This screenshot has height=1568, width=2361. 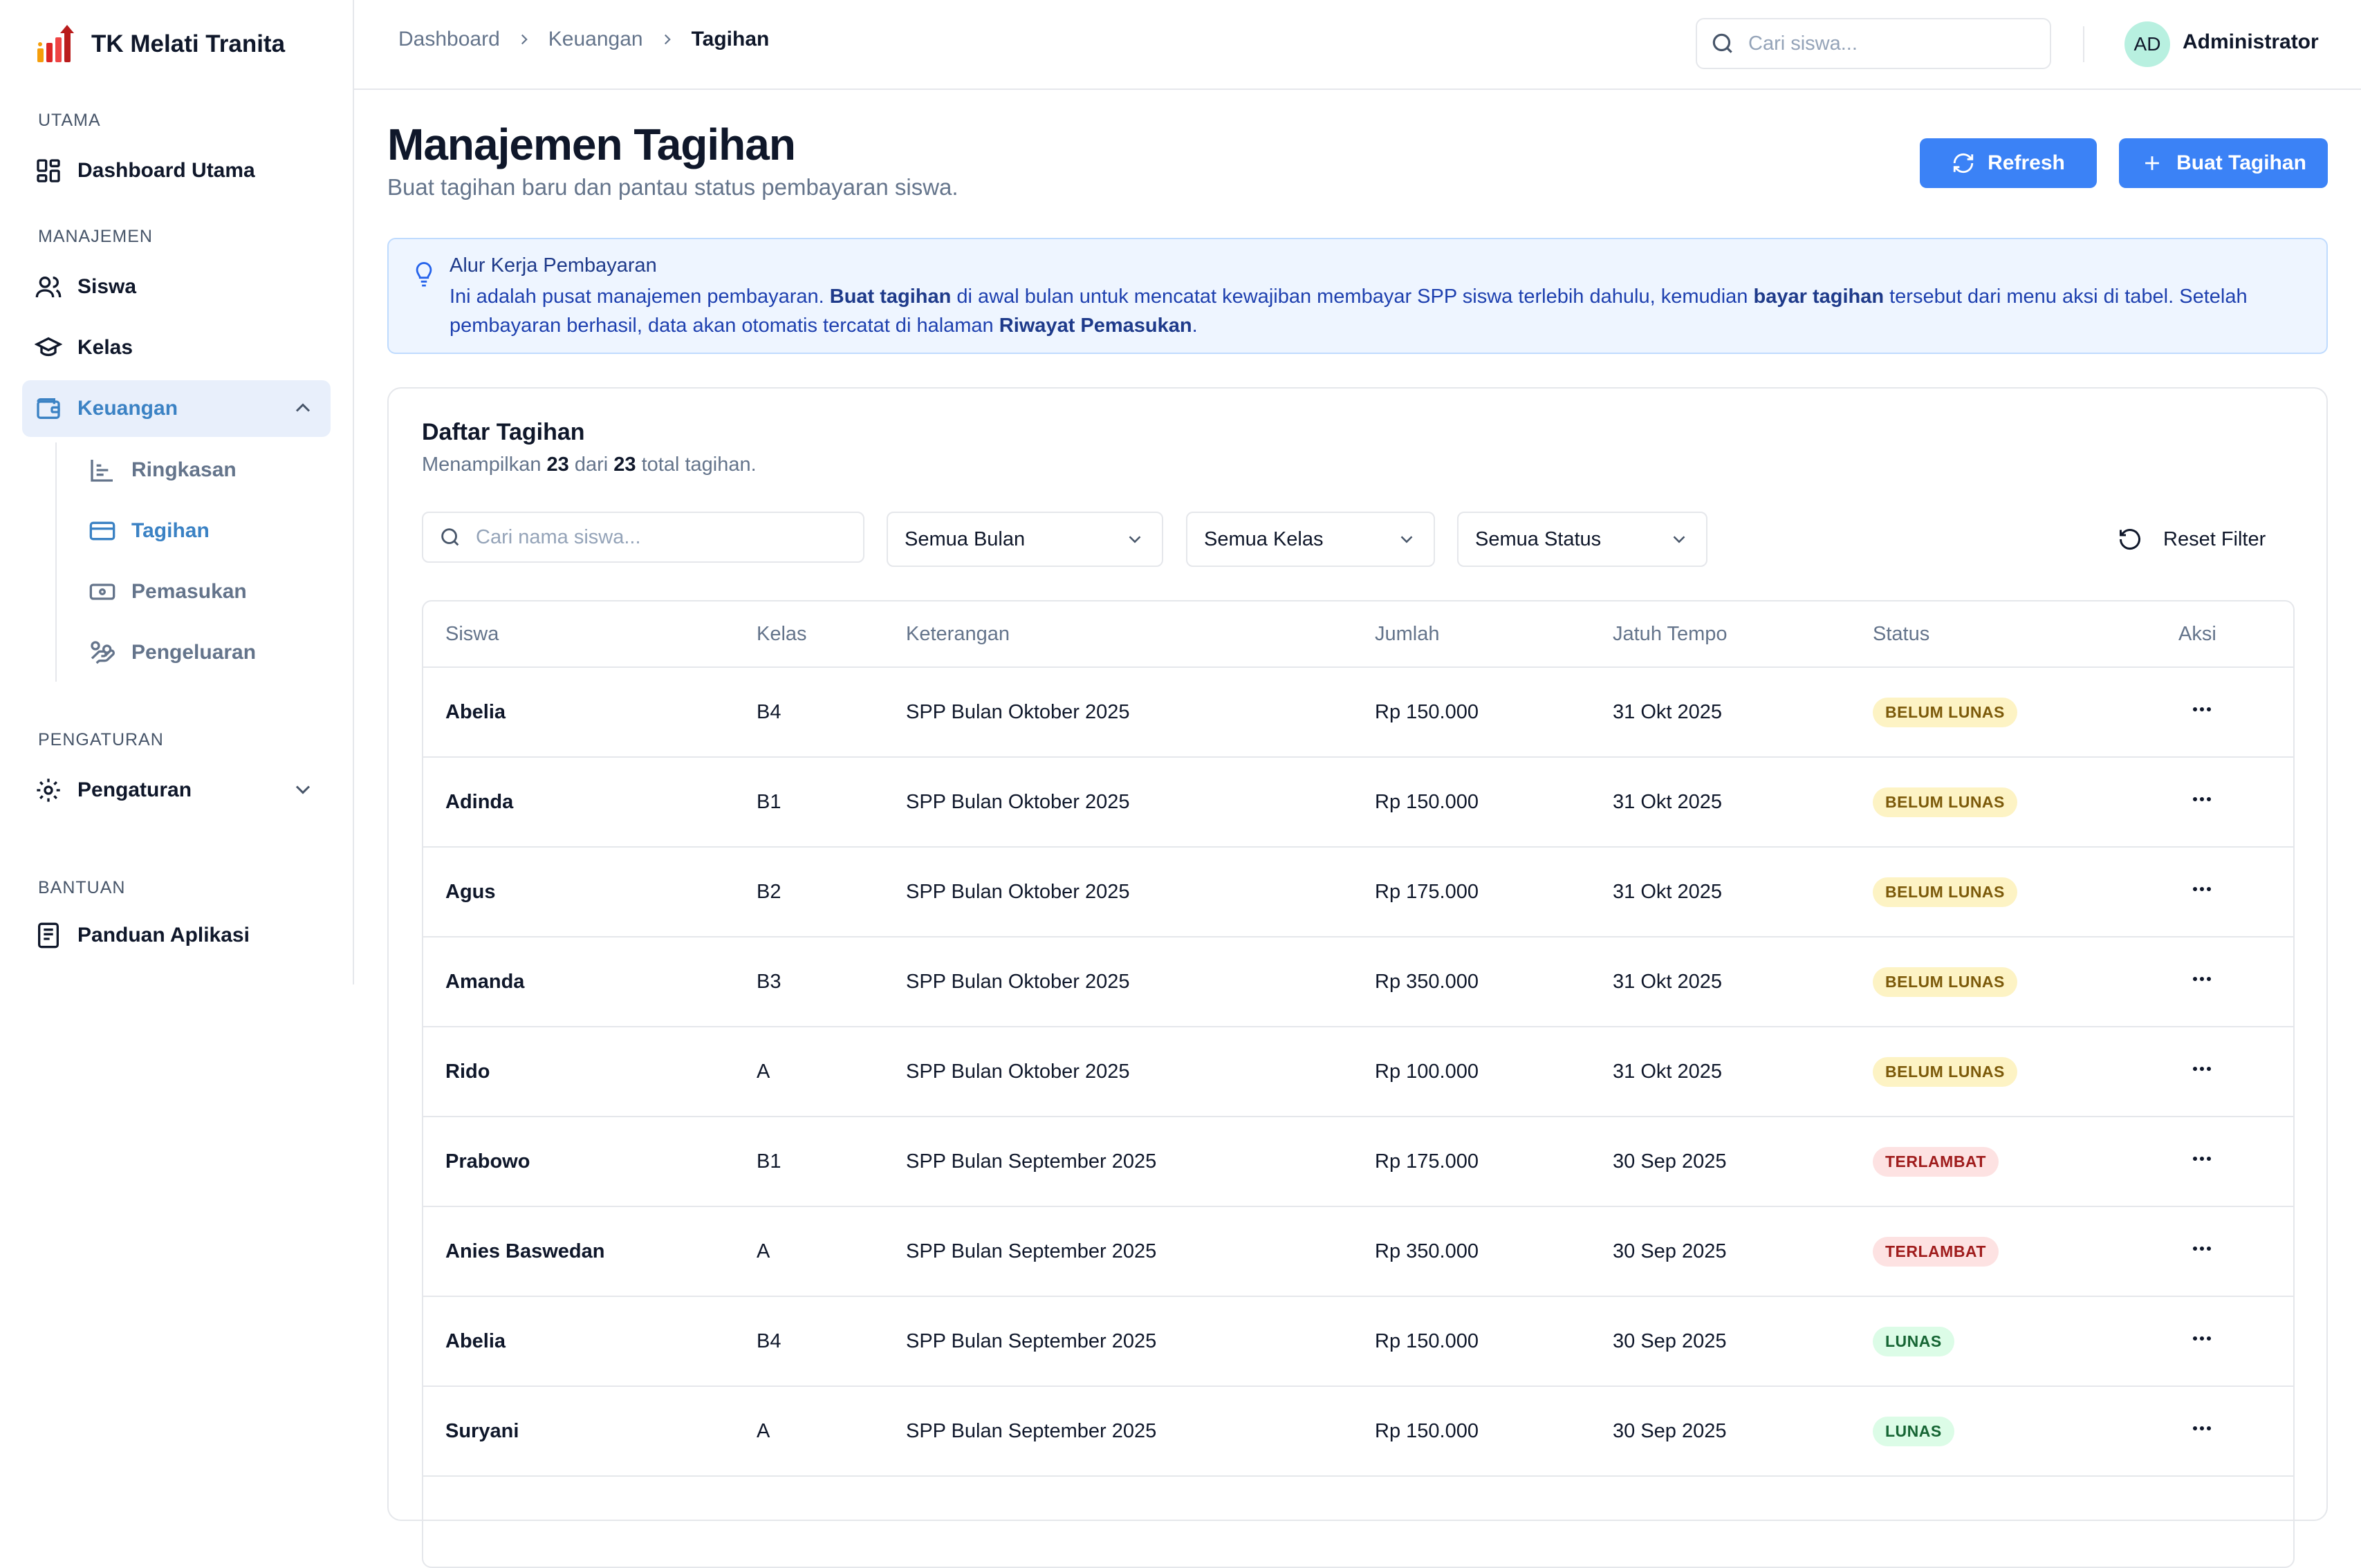 What do you see at coordinates (2008, 163) in the screenshot?
I see `refresh-button: Refresh` at bounding box center [2008, 163].